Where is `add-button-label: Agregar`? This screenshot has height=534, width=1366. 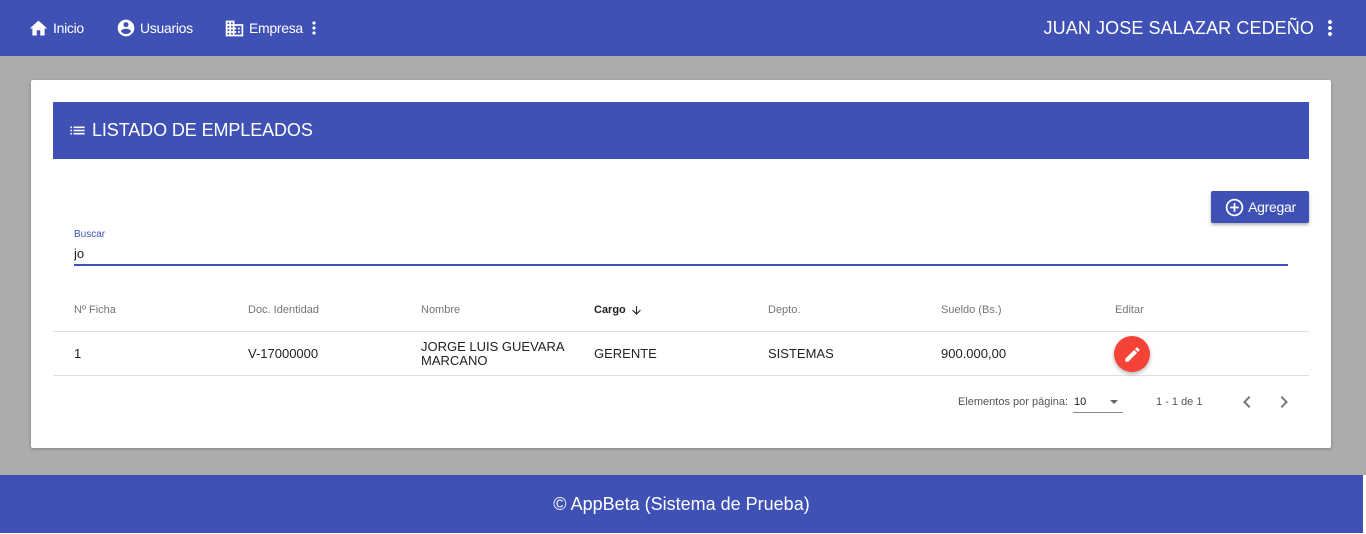 add-button-label: Agregar is located at coordinates (1272, 207).